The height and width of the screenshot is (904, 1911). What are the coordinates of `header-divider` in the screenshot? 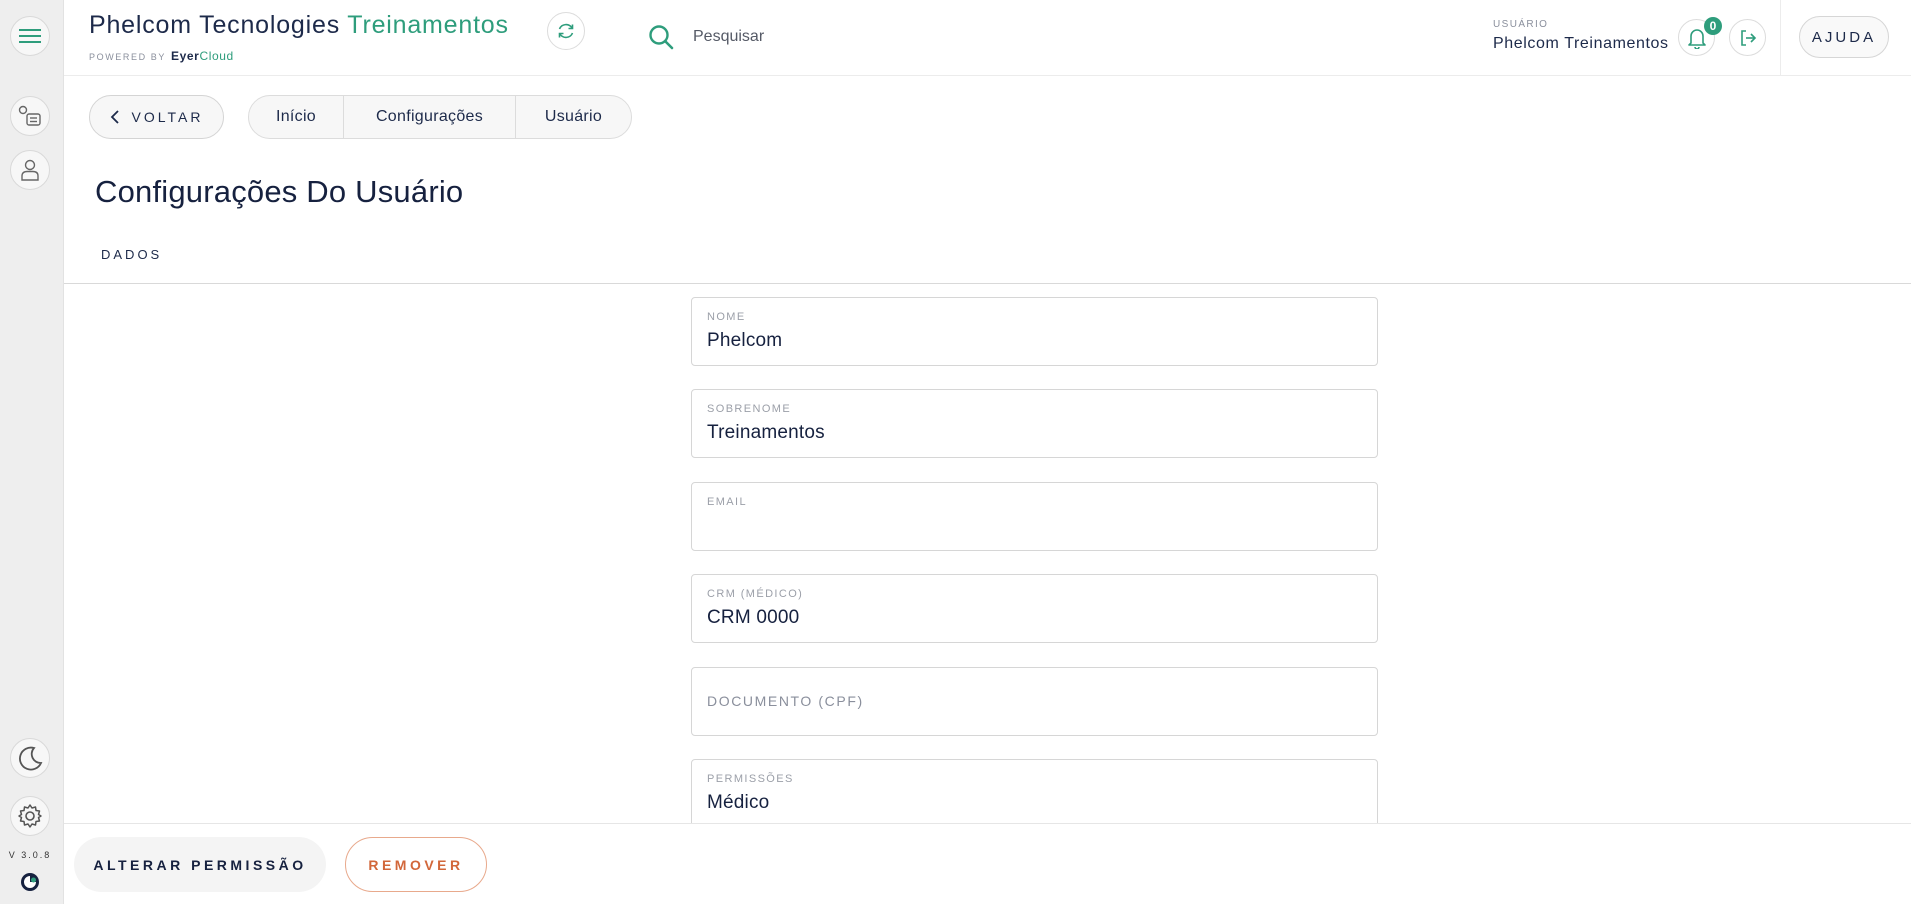 It's located at (1780, 38).